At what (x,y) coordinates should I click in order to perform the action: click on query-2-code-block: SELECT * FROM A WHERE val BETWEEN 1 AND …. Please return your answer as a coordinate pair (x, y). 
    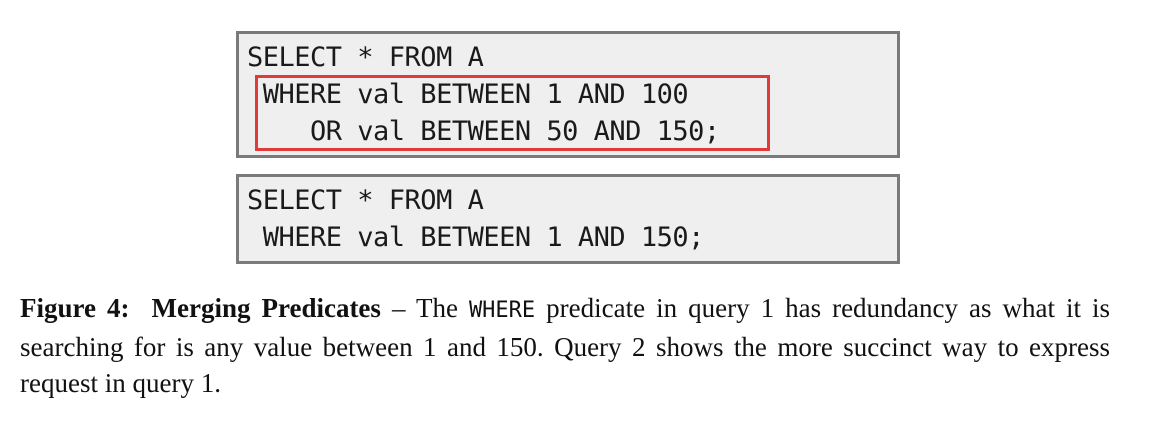
    Looking at the image, I should click on (568, 219).